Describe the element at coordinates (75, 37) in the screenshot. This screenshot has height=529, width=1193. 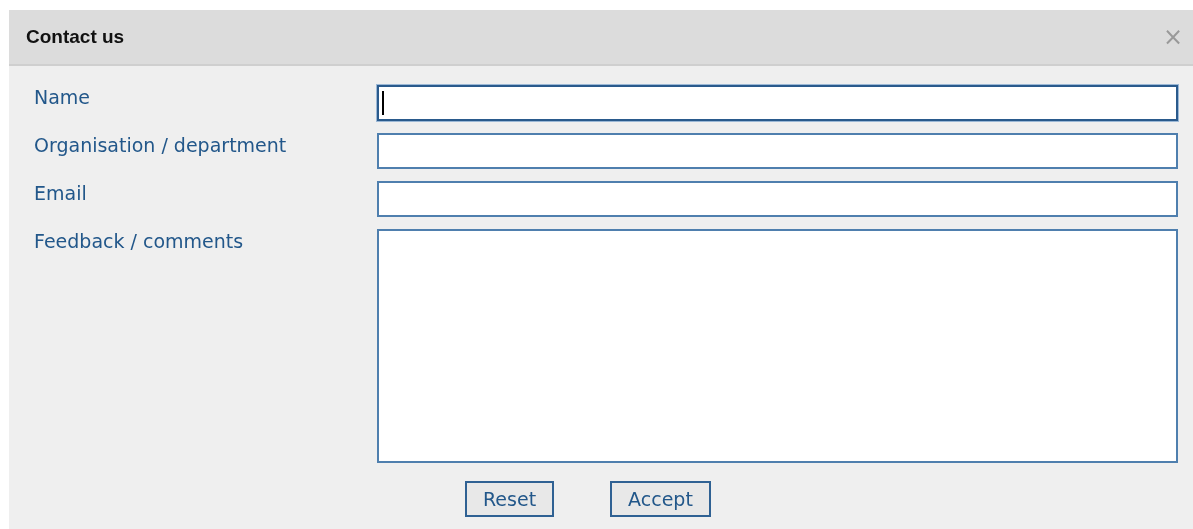
I see `dialog-title: Contact us` at that location.